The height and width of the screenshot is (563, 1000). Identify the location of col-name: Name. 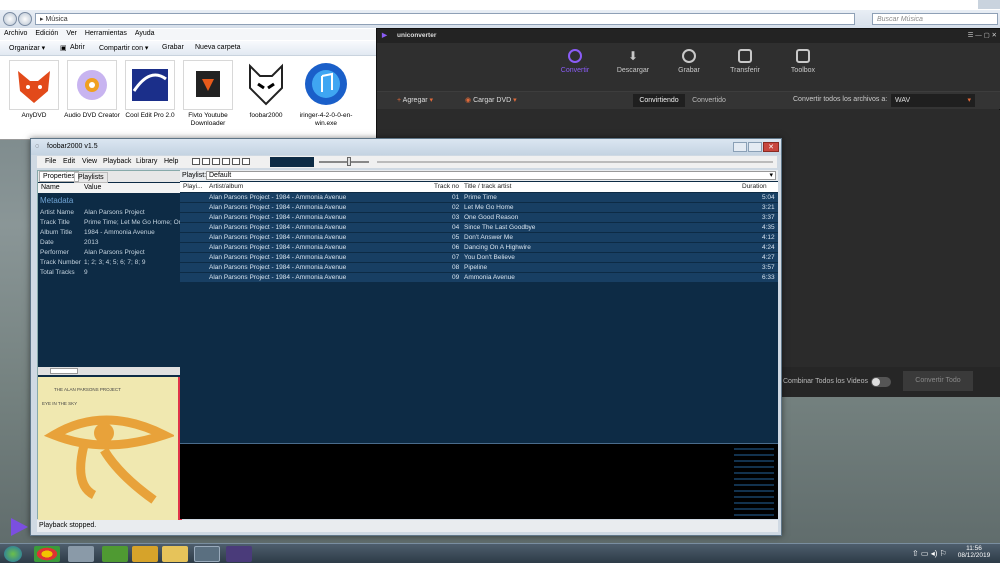
(50, 187).